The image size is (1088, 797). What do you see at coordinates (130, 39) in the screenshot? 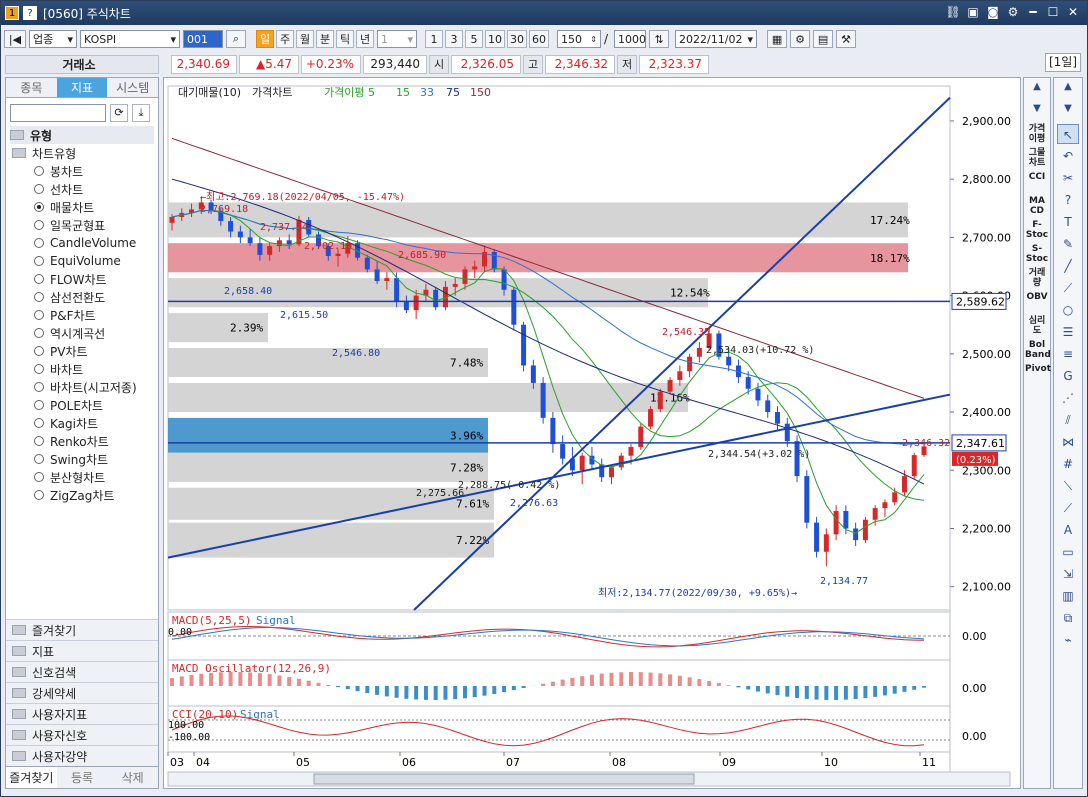
I see `index-select: KOSPI ▾` at bounding box center [130, 39].